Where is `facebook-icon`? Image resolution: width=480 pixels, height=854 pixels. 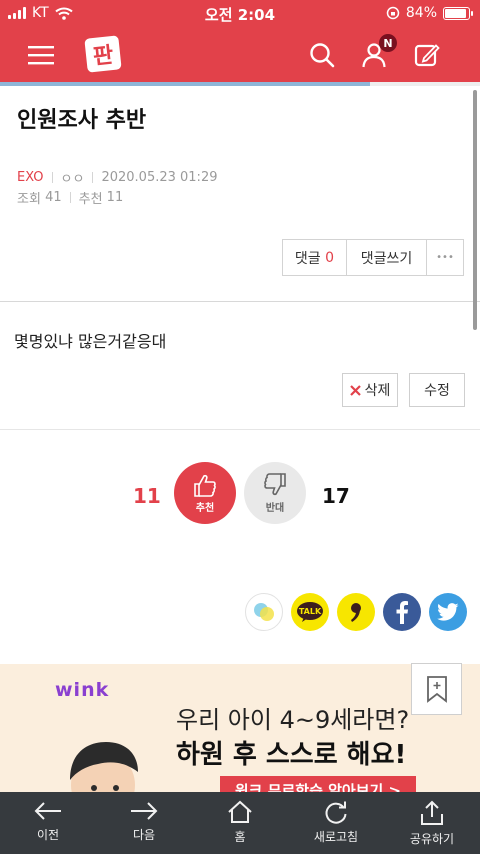
facebook-icon is located at coordinates (402, 612).